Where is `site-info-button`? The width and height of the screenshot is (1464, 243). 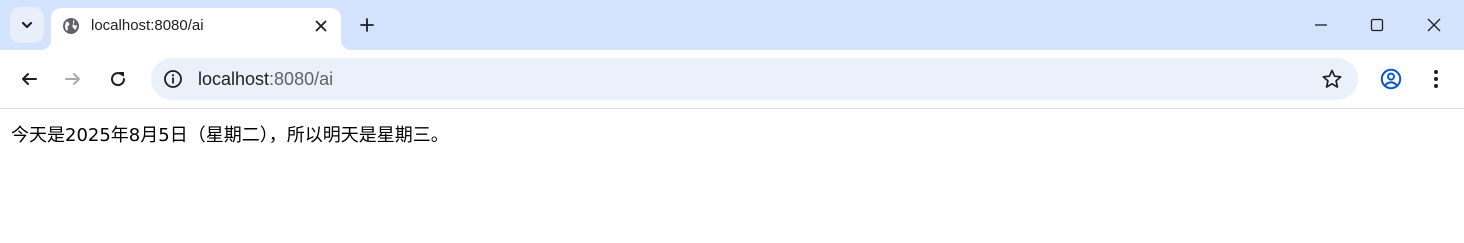
site-info-button is located at coordinates (173, 79).